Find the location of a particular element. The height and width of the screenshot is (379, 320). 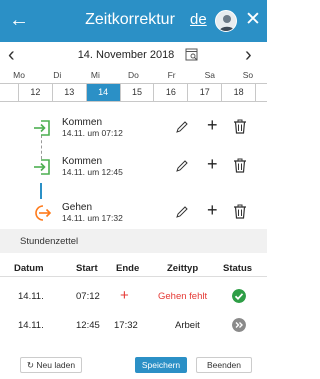

back-arrow-icon: ← is located at coordinates (19, 20).